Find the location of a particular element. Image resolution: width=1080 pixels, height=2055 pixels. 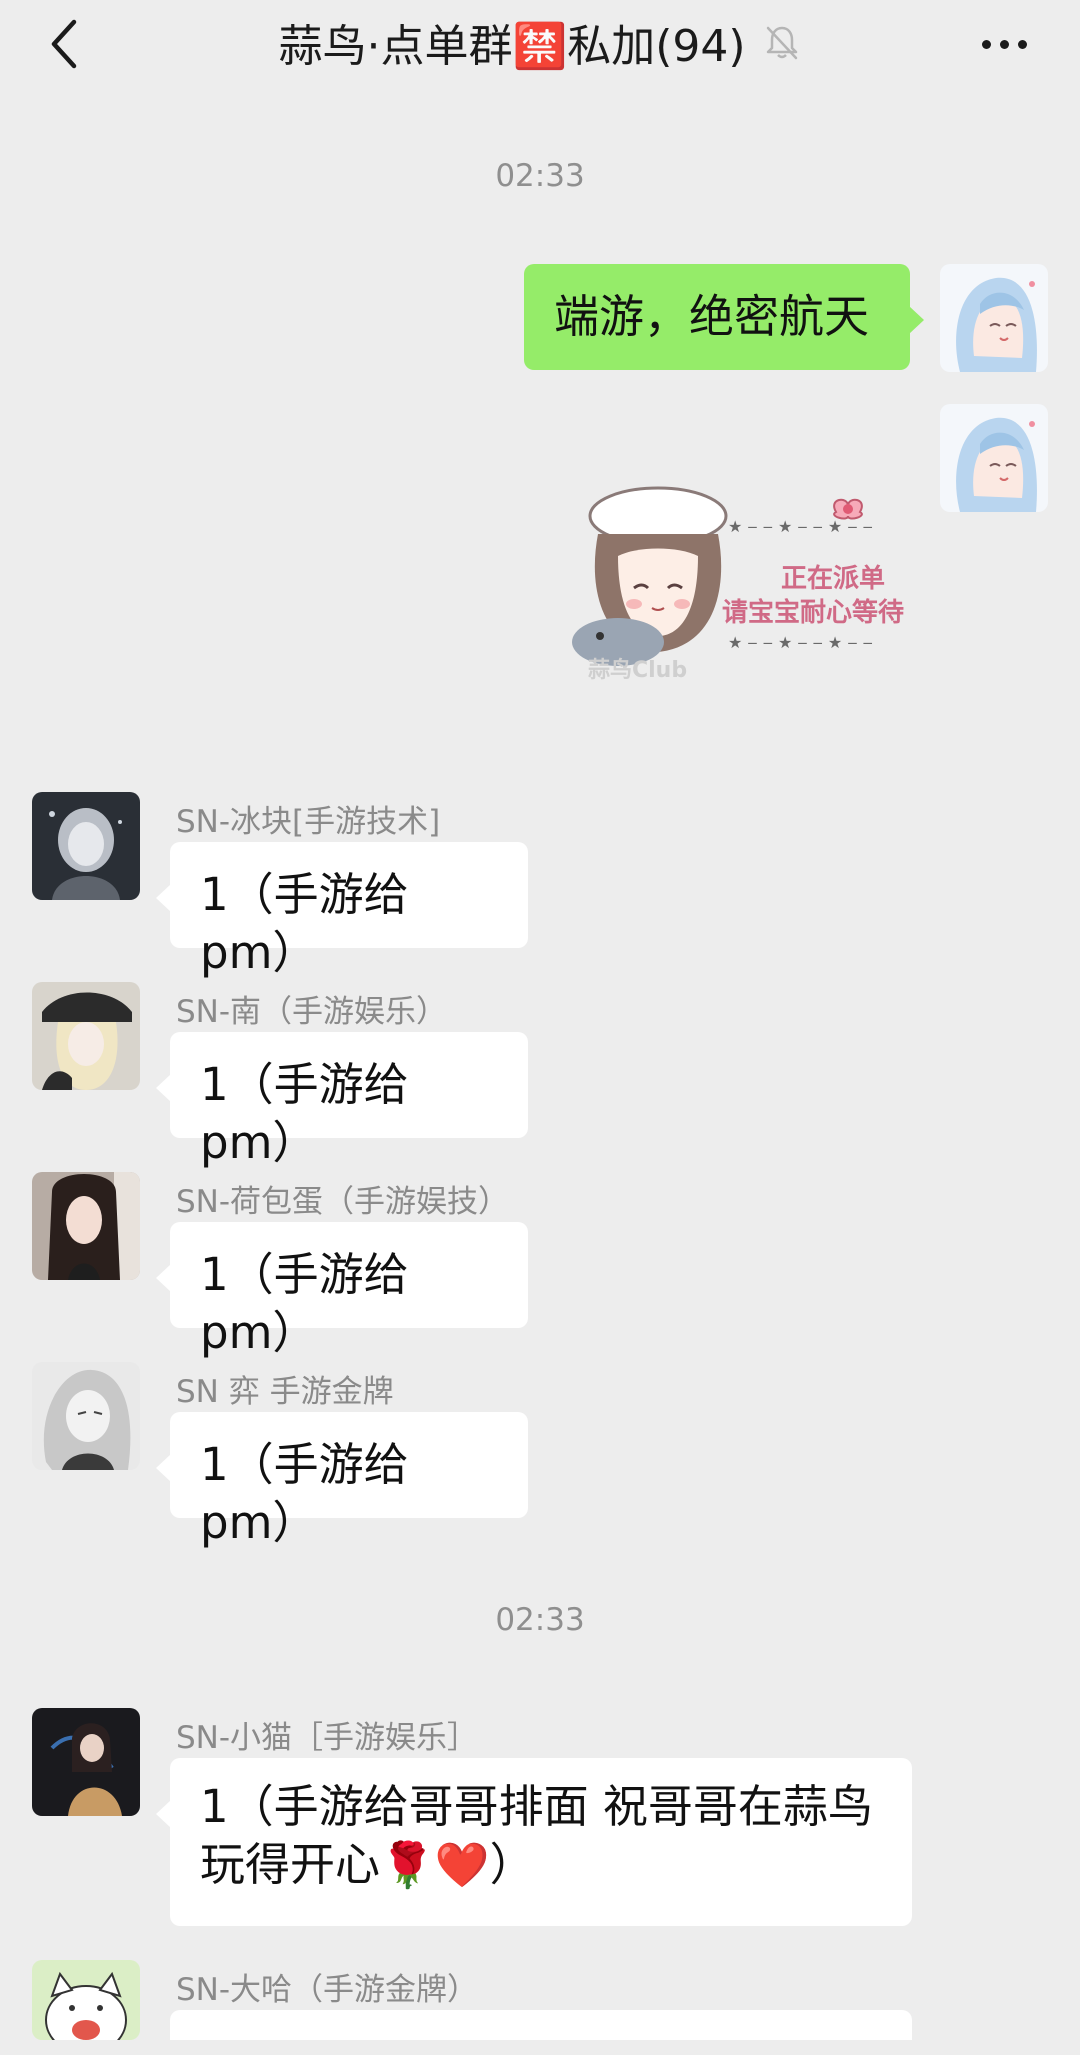

sender-name: SN-冰块[手游技术] is located at coordinates (308, 822).